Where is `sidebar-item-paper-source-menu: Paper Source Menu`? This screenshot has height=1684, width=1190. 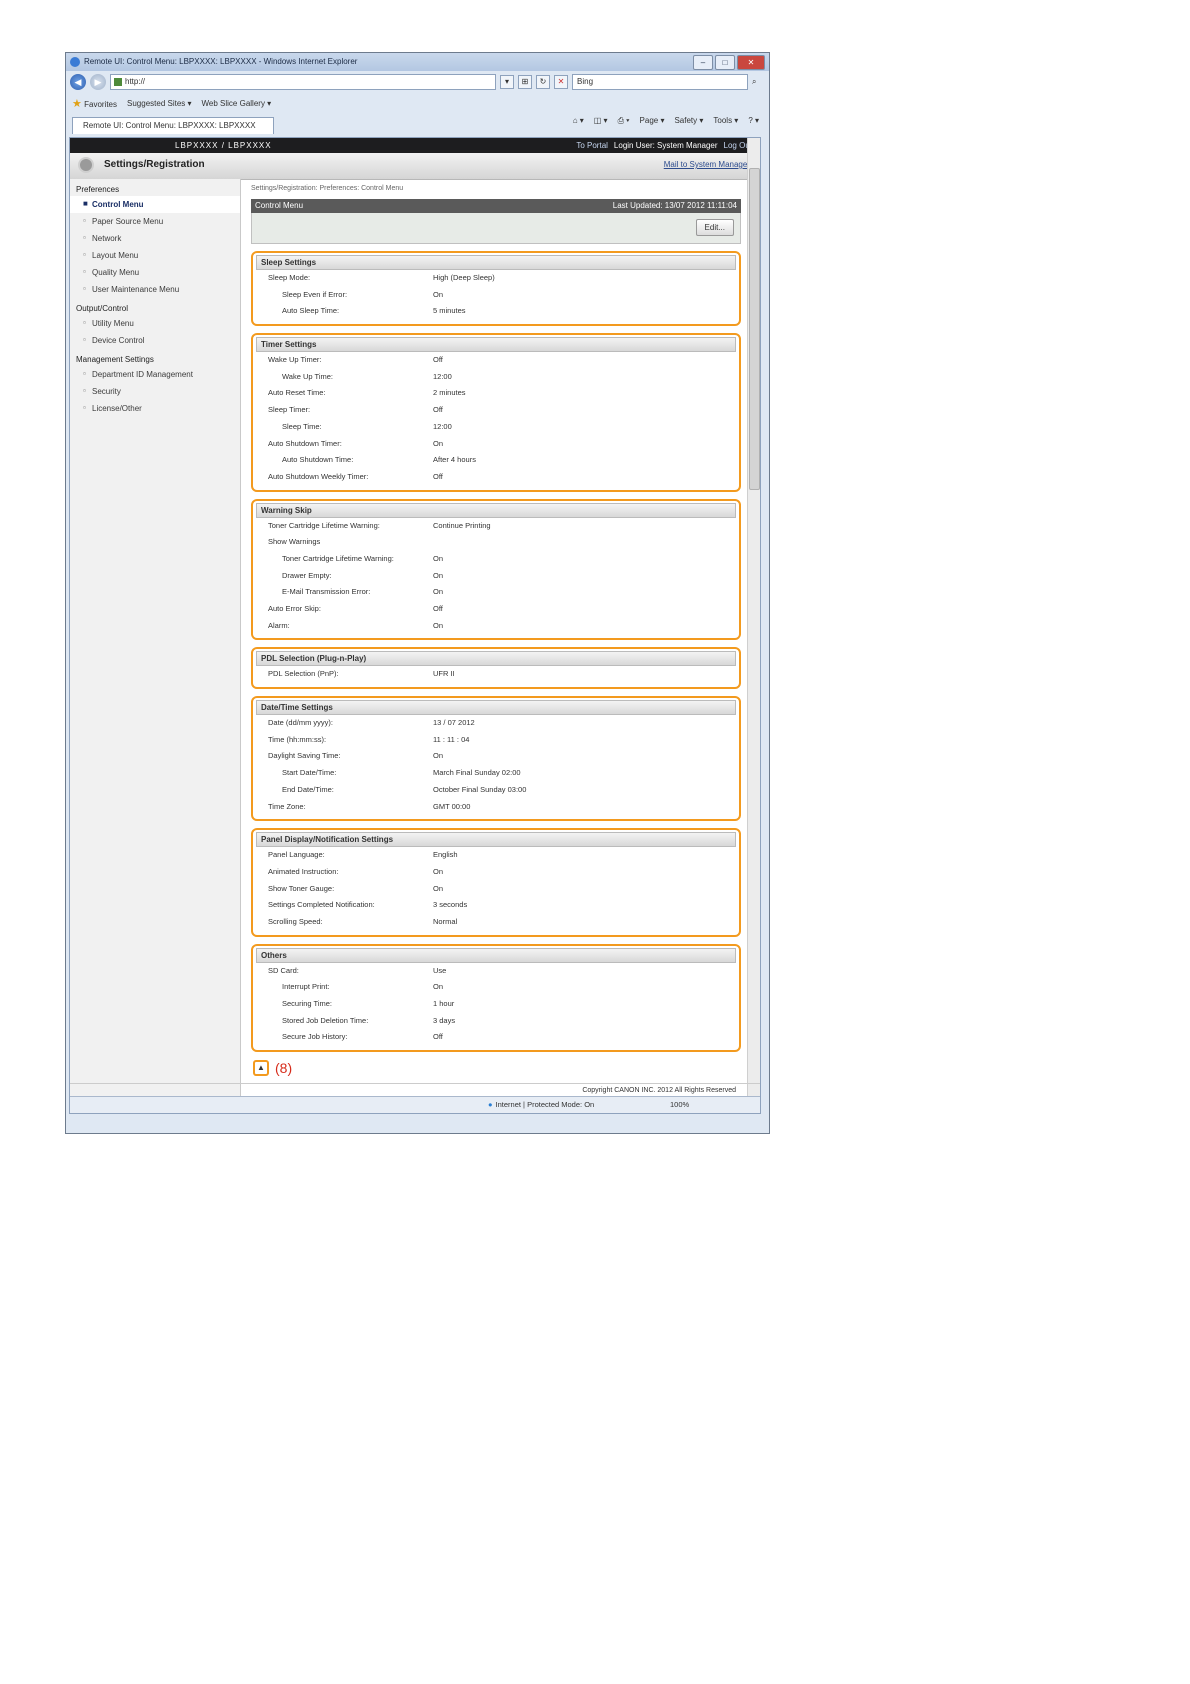 sidebar-item-paper-source-menu: Paper Source Menu is located at coordinates (155, 221).